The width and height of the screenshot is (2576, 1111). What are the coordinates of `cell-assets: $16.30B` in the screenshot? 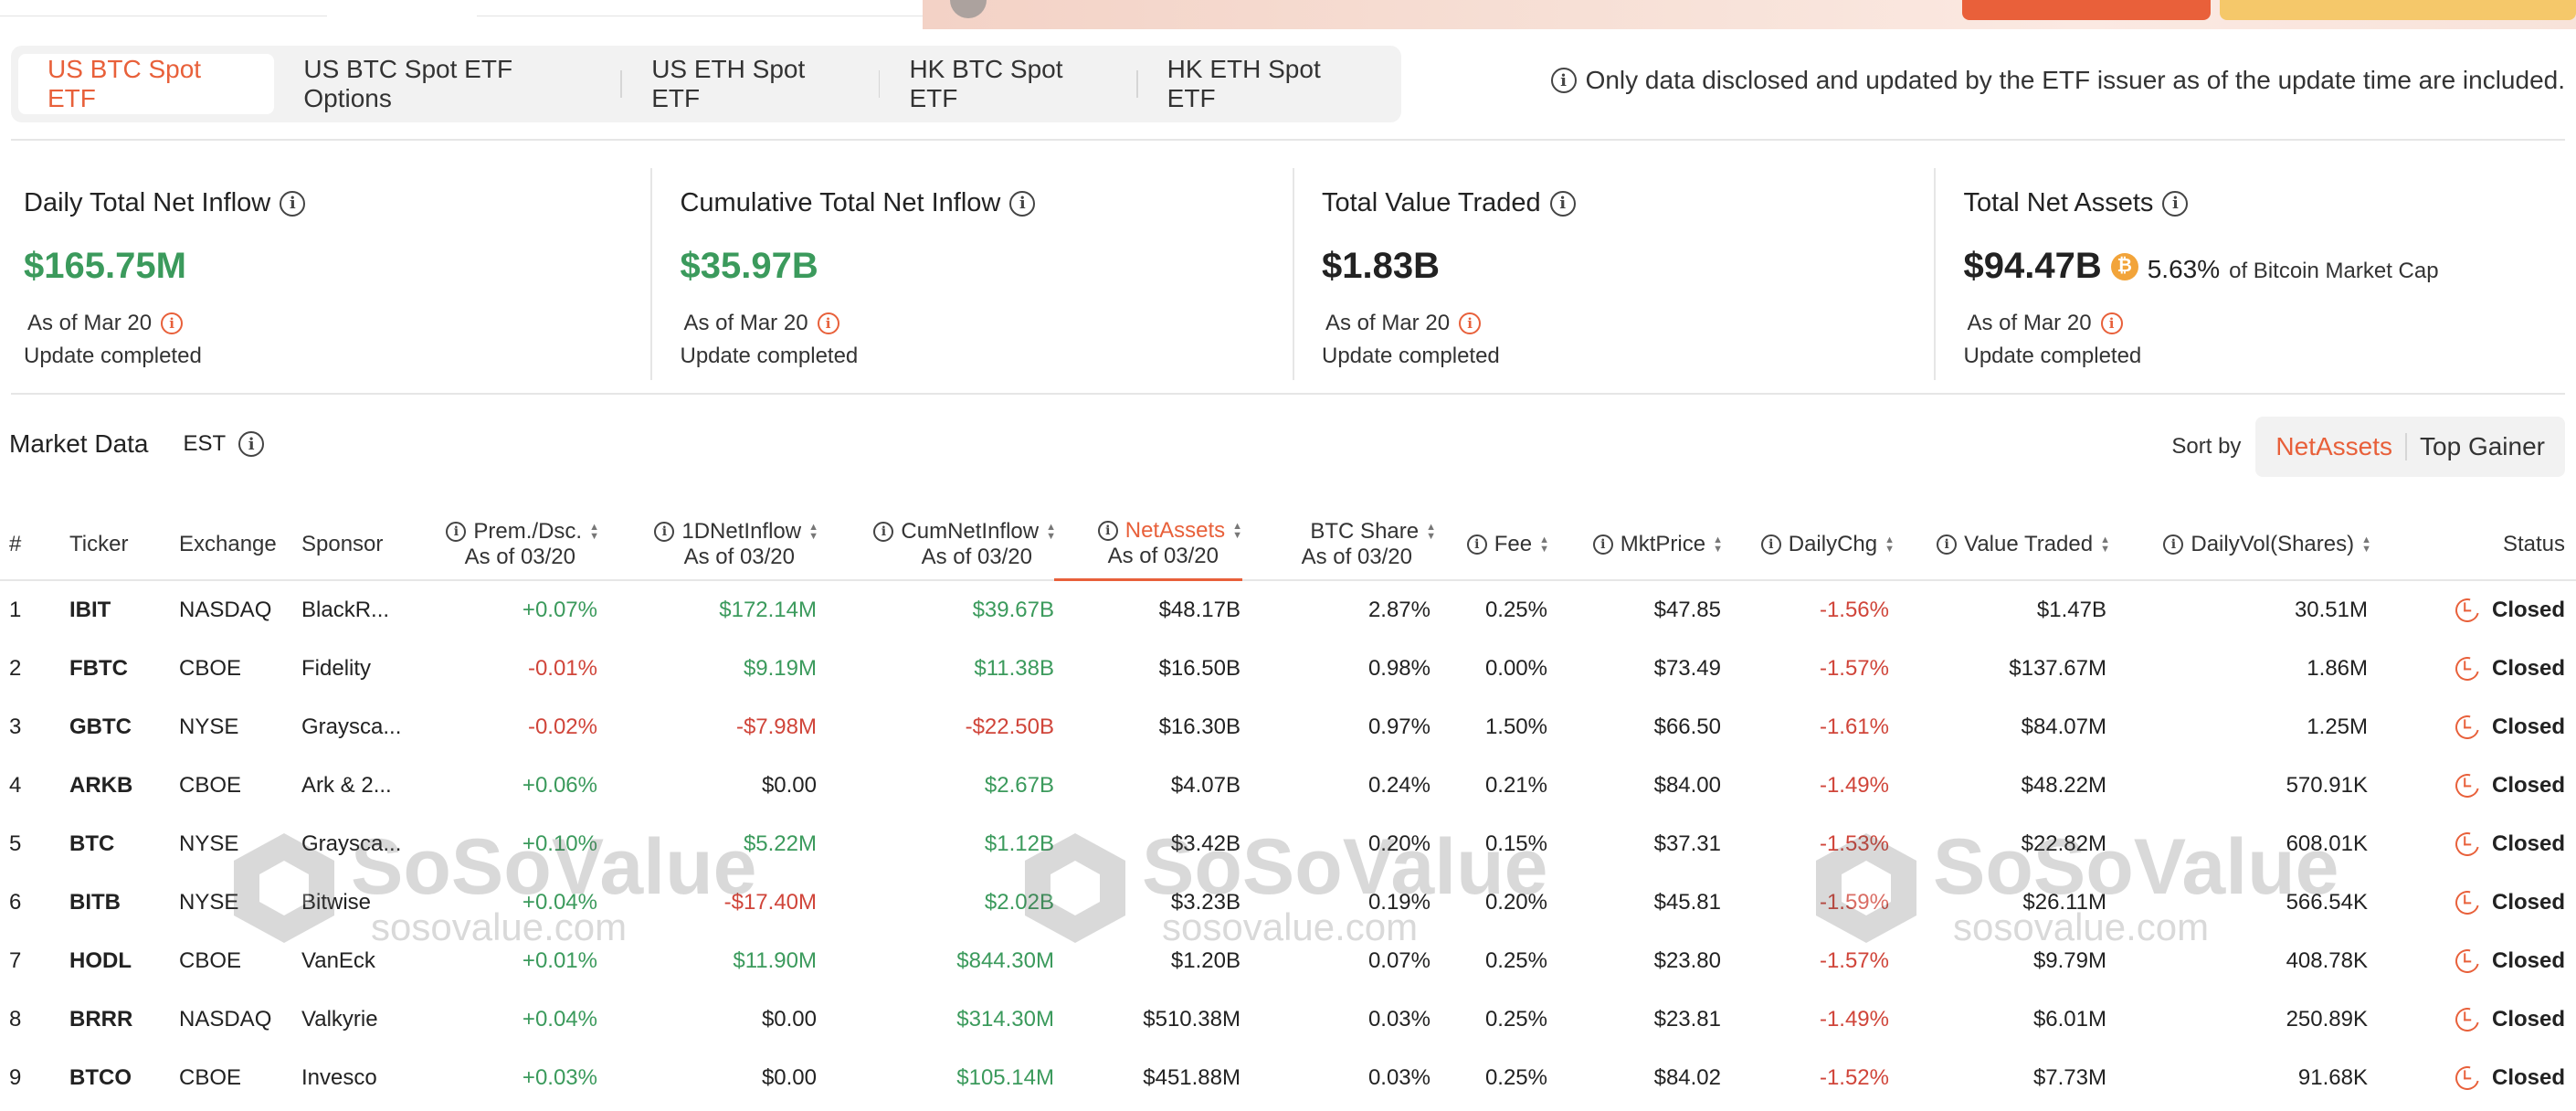 It's located at (1199, 726).